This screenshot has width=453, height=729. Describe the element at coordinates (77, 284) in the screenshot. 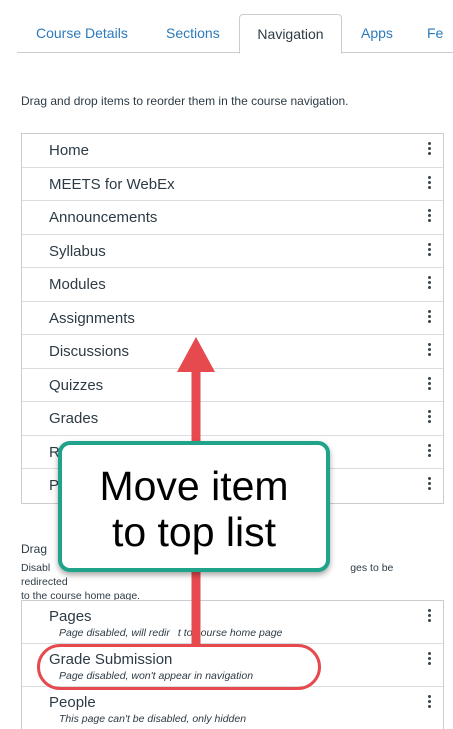

I see `nav-item-label: Modules` at that location.